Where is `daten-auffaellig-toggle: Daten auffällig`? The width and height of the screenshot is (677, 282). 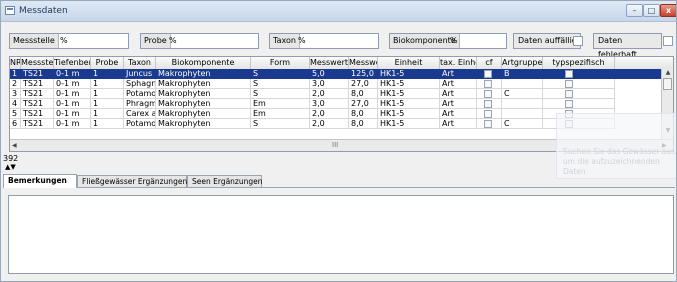 daten-auffaellig-toggle: Daten auffällig is located at coordinates (547, 41).